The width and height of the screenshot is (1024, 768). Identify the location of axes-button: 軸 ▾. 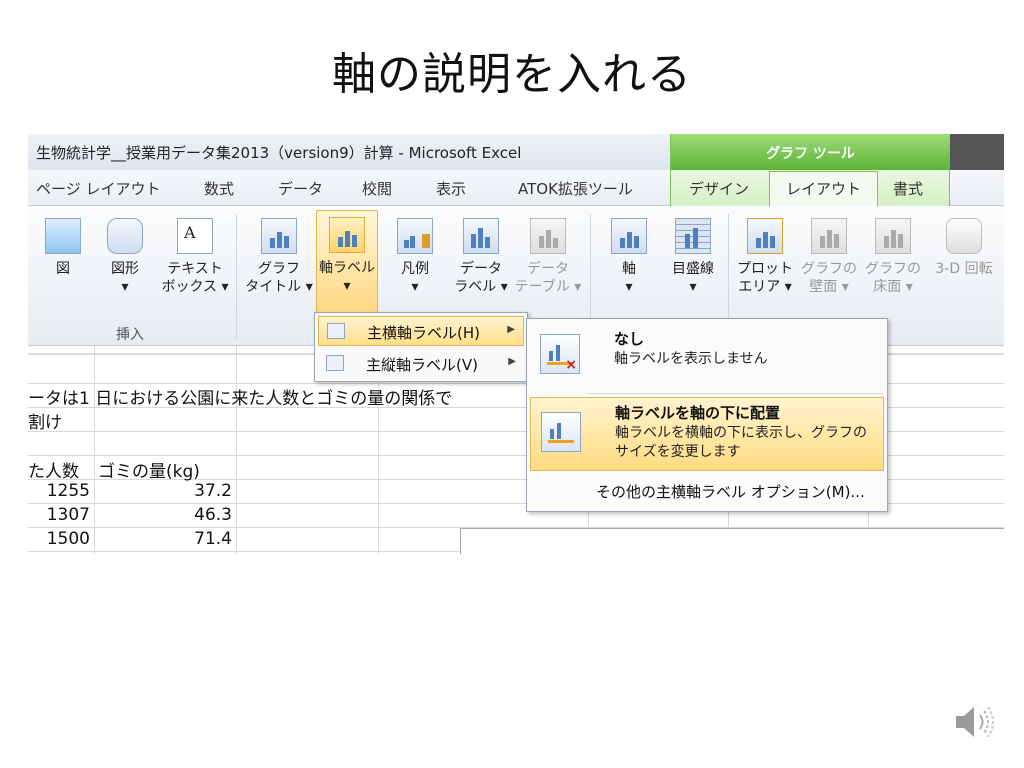
(629, 254).